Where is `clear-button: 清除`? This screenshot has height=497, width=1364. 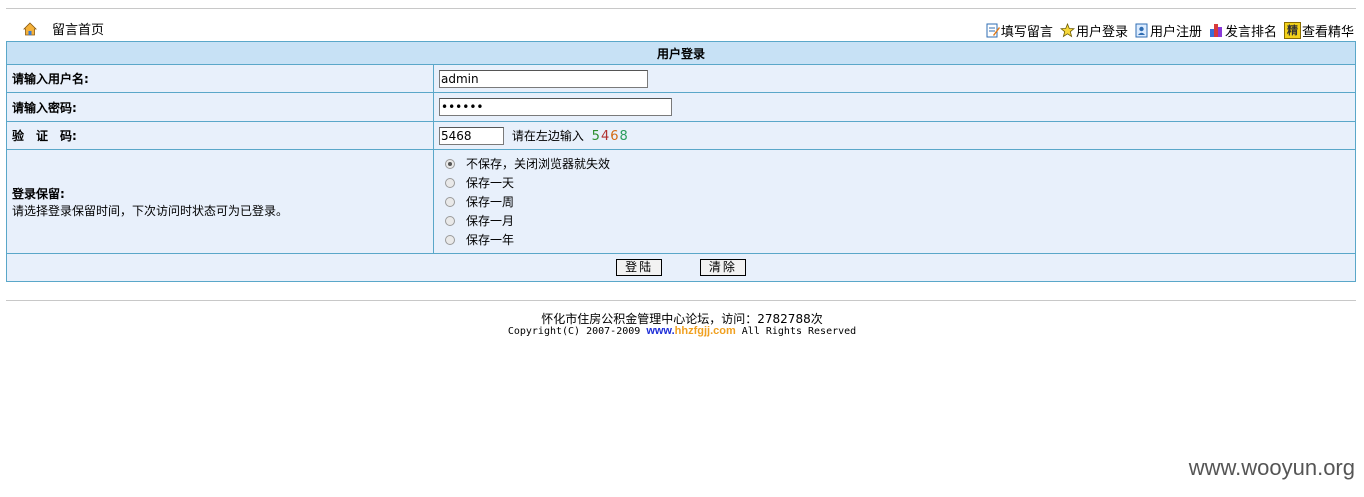 clear-button: 清除 is located at coordinates (722, 267).